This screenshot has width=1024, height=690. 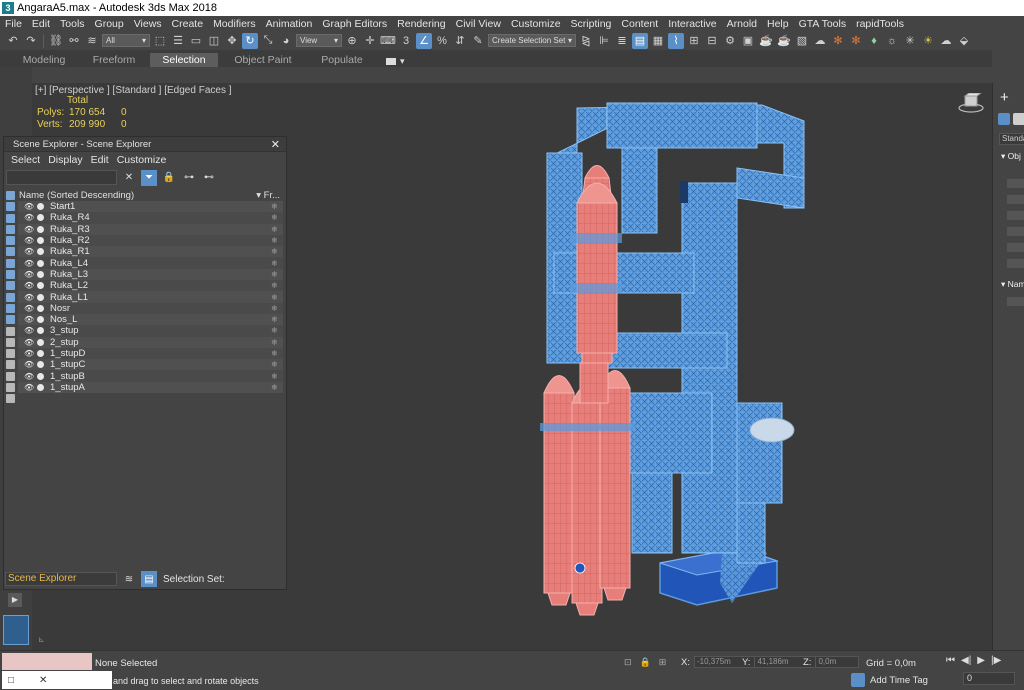 What do you see at coordinates (10, 365) in the screenshot?
I see `display-children-icon` at bounding box center [10, 365].